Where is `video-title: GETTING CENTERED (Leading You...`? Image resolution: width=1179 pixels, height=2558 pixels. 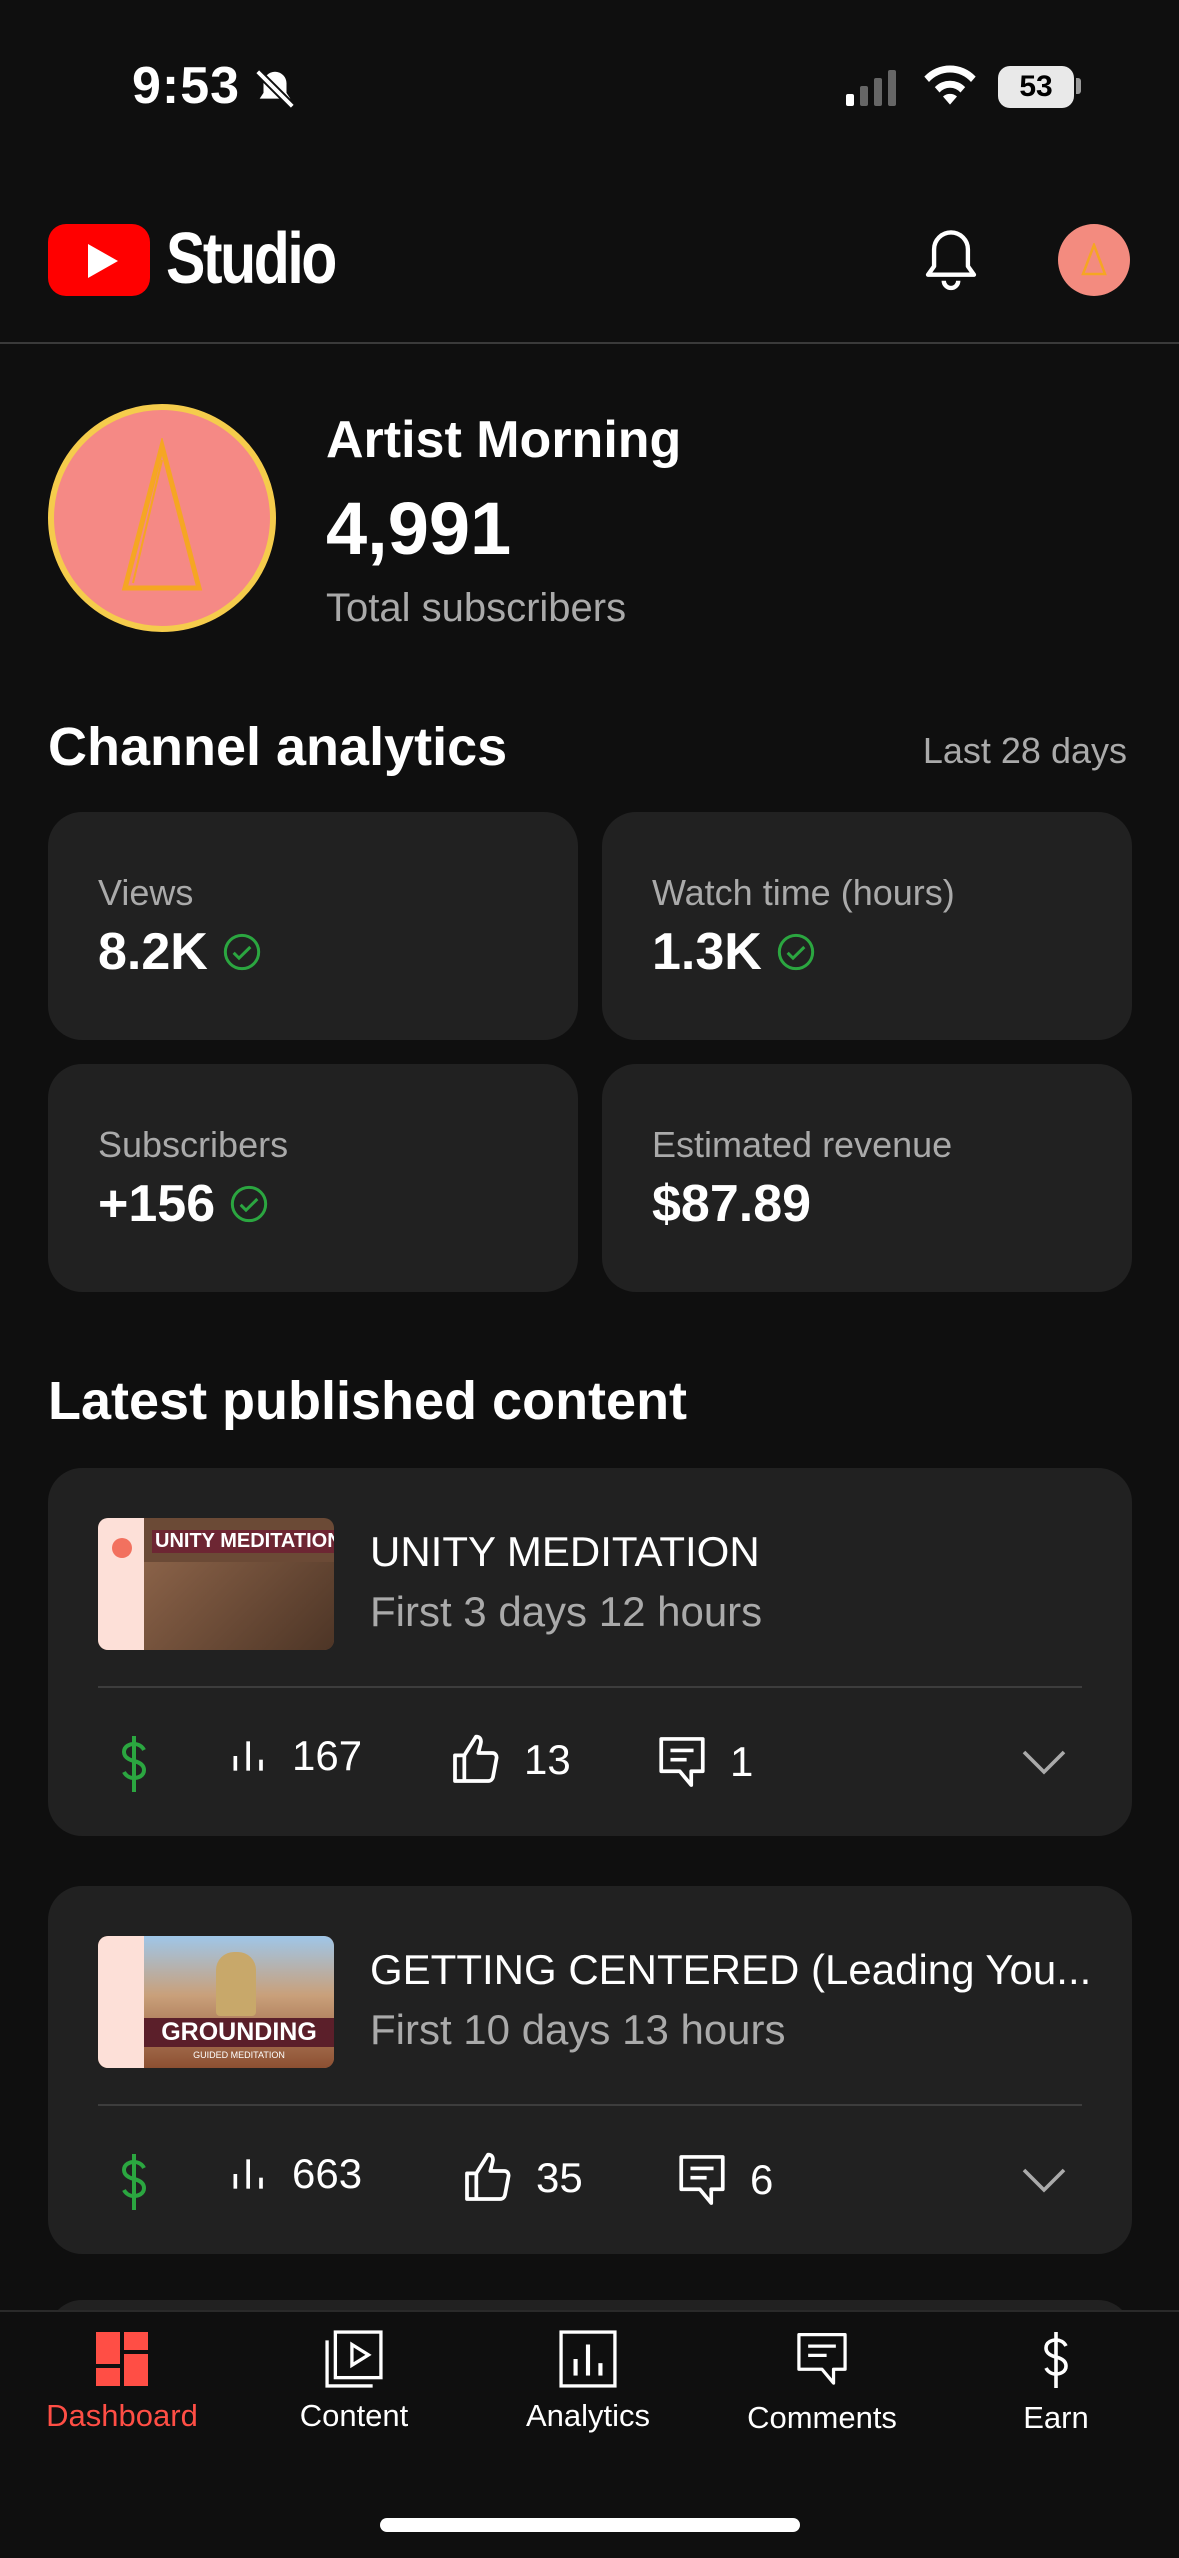
video-title: GETTING CENTERED (Leading You... is located at coordinates (731, 1969).